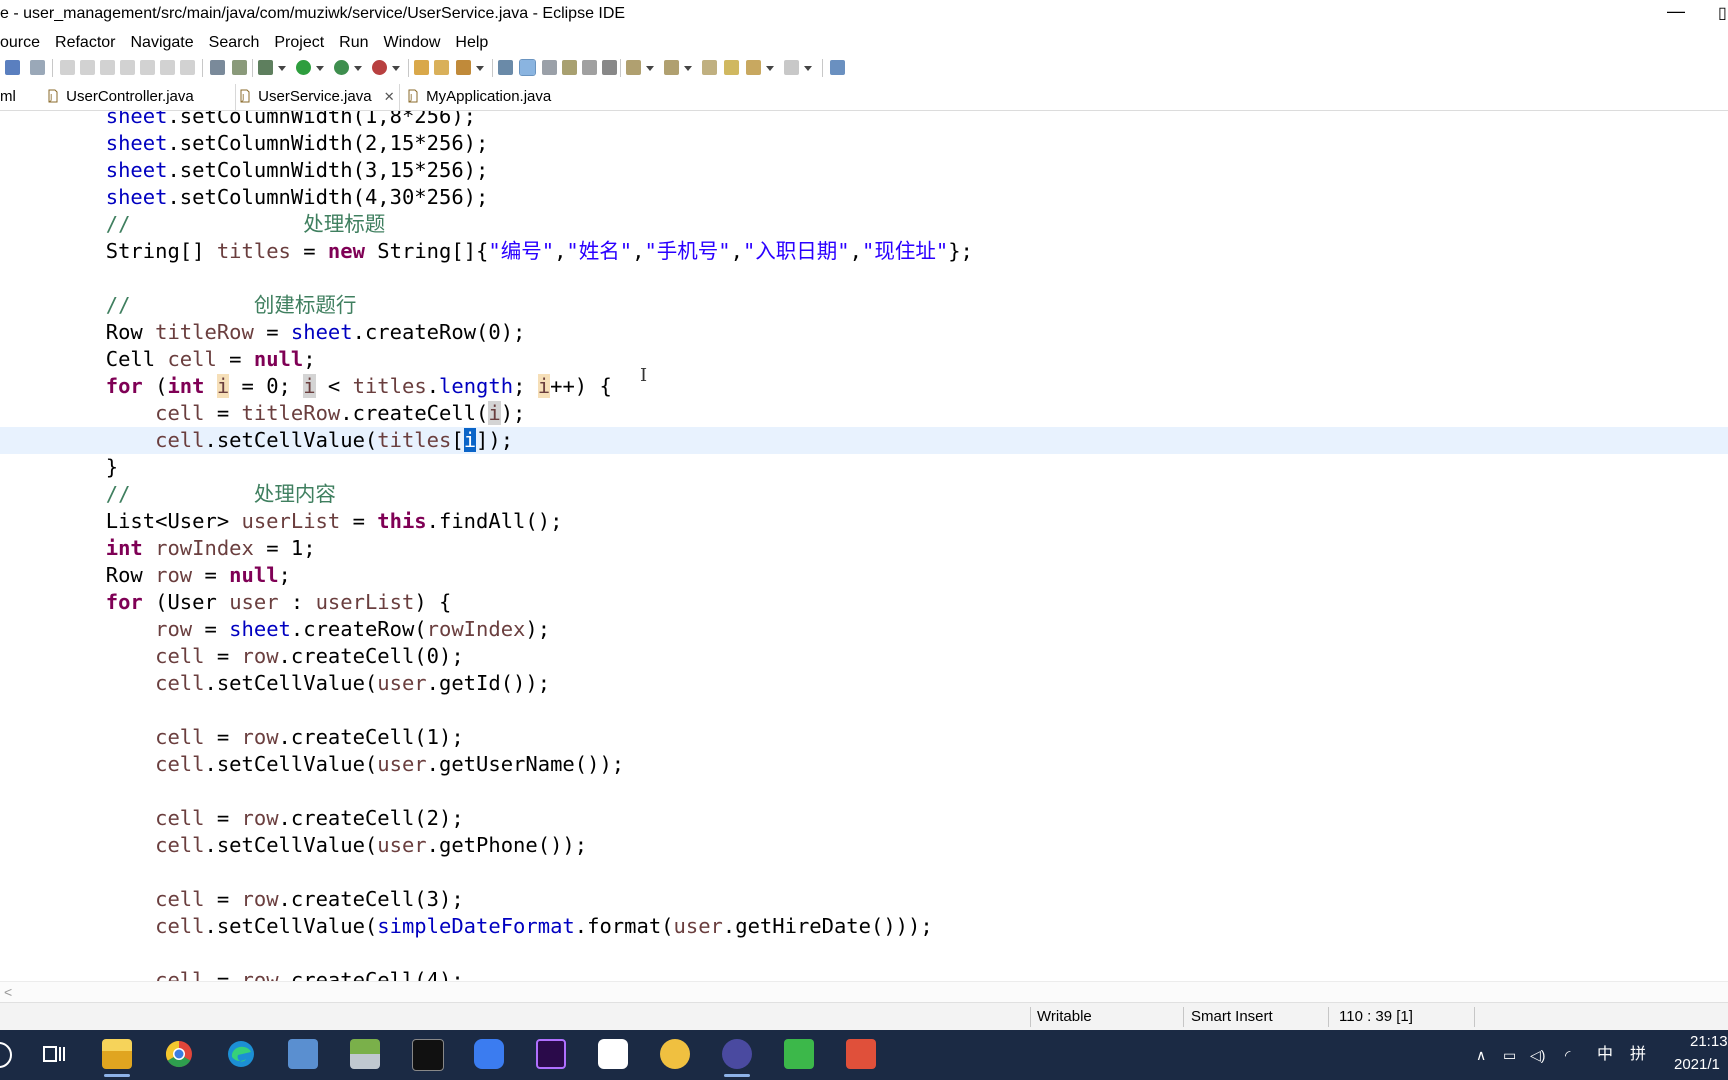 The height and width of the screenshot is (1080, 1728). Describe the element at coordinates (864, 197) in the screenshot. I see `code-line: sheet.setColumnWidth(4,30*256);` at that location.